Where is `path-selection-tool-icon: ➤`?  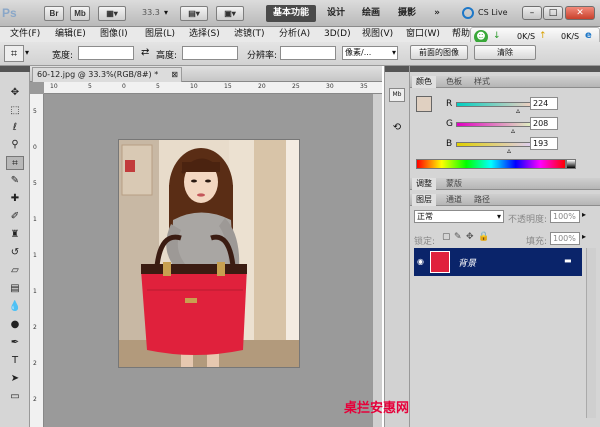
path-selection-tool-icon: ➤ is located at coordinates (15, 379).